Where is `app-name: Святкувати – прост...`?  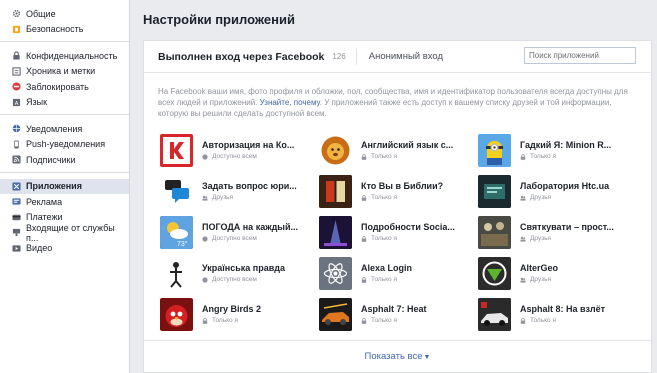 app-name: Святкувати – прост... is located at coordinates (567, 227).